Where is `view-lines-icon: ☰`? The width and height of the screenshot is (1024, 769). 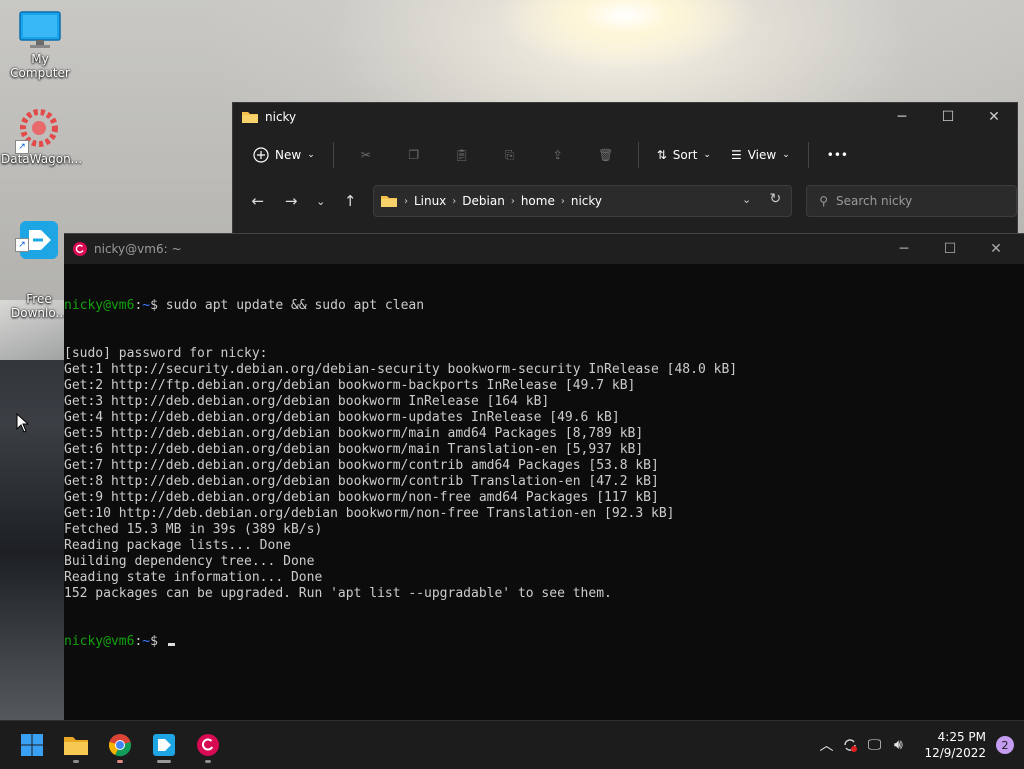
view-lines-icon: ☰ is located at coordinates (736, 155).